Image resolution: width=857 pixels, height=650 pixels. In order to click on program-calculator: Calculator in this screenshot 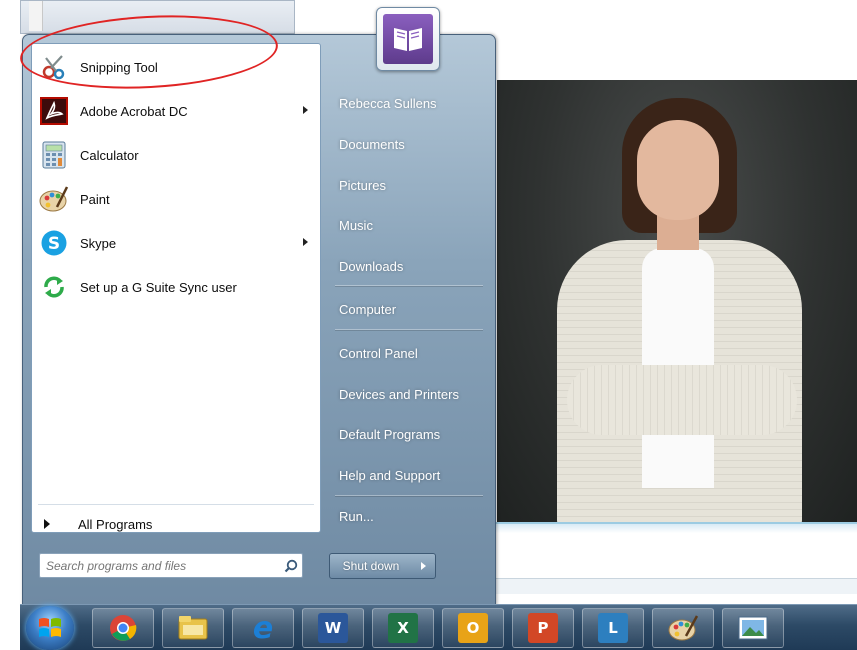, I will do `click(176, 155)`.